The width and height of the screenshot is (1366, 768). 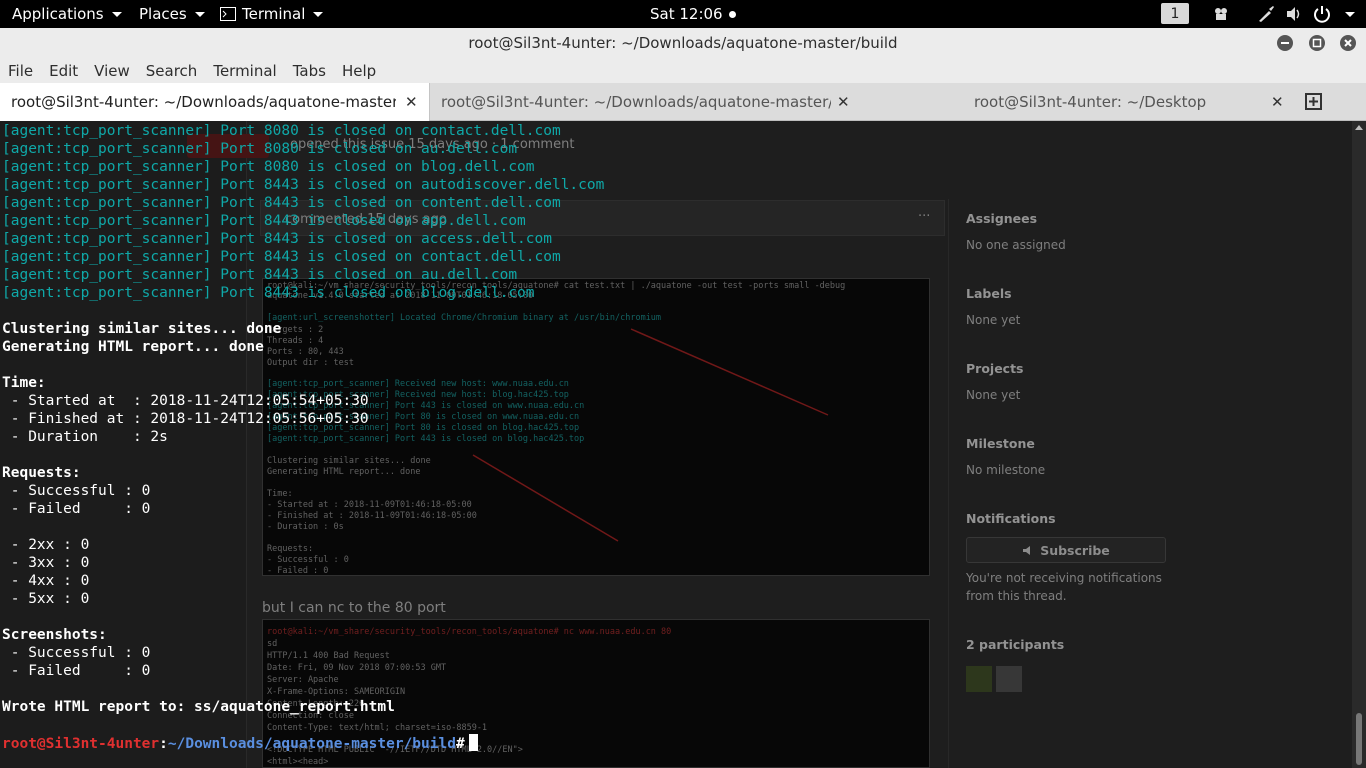 I want to click on terminal-label: Terminal, so click(x=274, y=14).